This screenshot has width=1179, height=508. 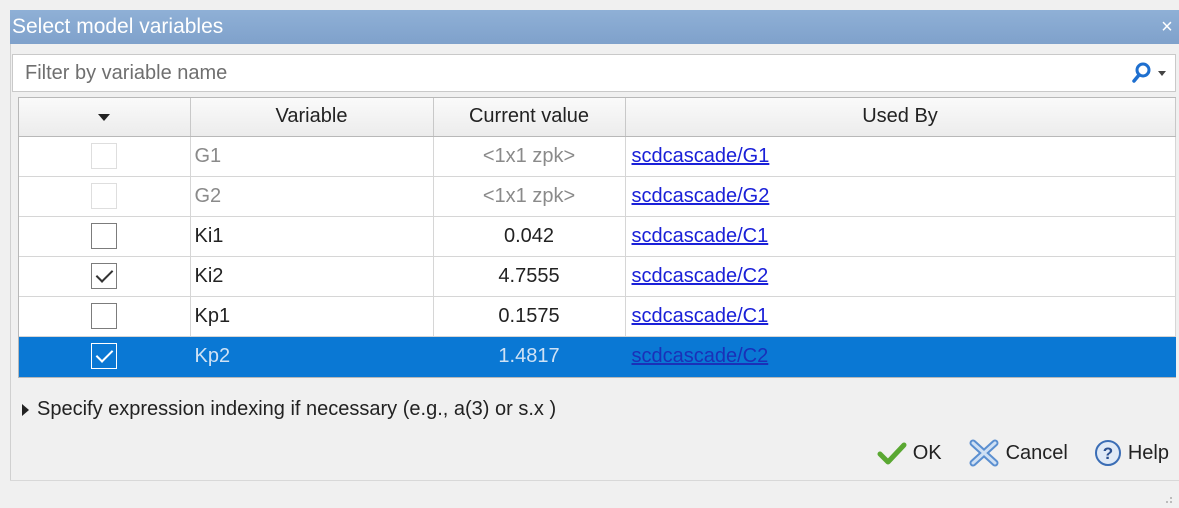 I want to click on chevron-down-icon, so click(x=1162, y=73).